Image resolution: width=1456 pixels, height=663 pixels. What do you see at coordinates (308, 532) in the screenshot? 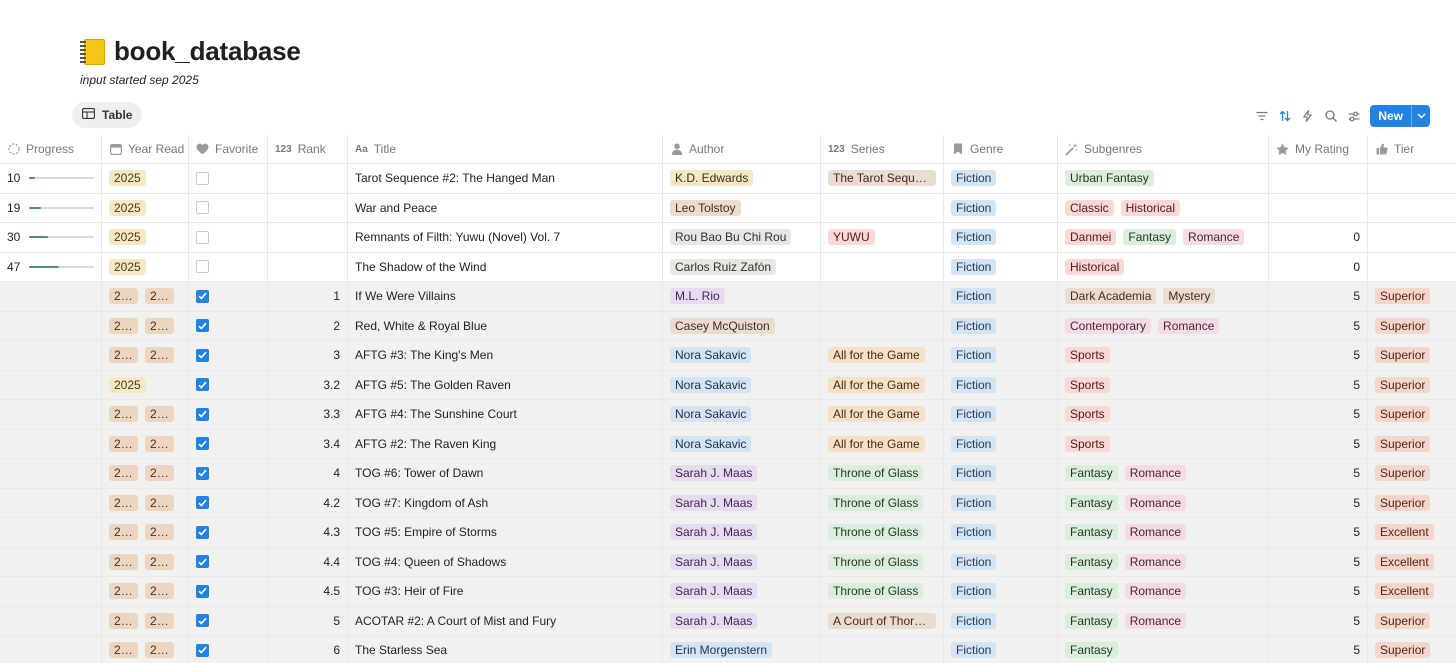
I see `cell-rank: 4.3` at bounding box center [308, 532].